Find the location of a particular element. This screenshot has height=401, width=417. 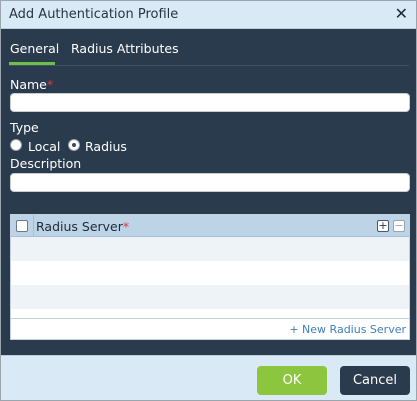

dialog-title: Add Authentication Profile is located at coordinates (94, 14).